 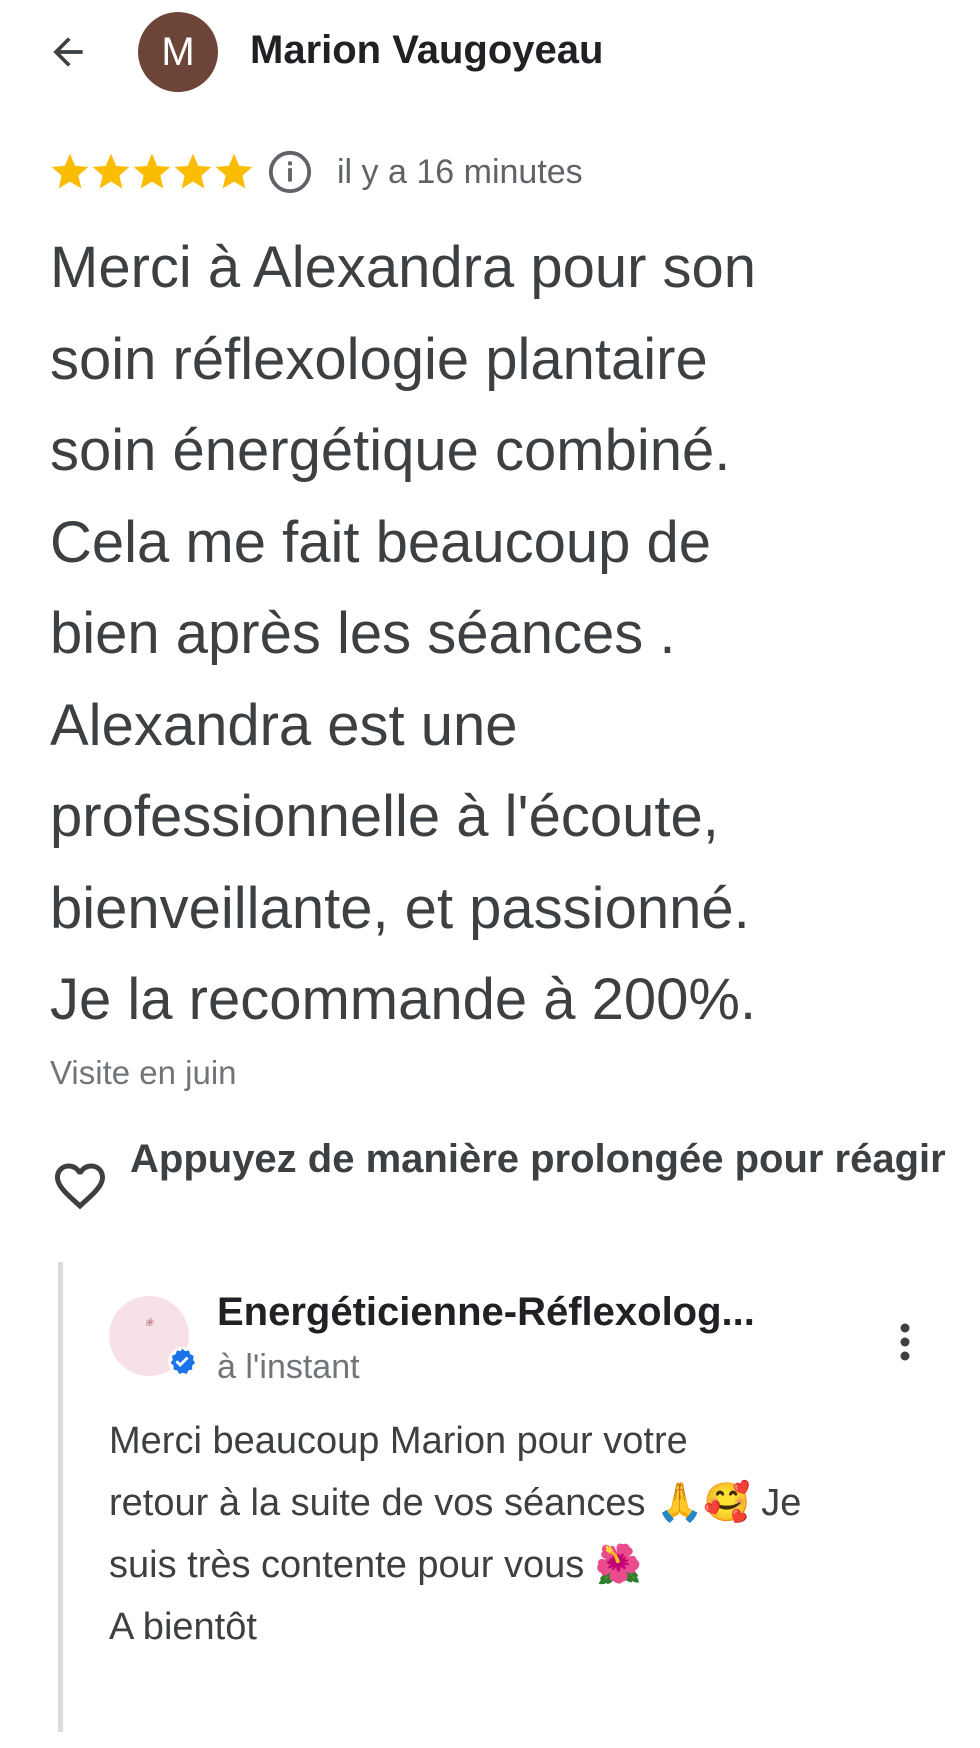 I want to click on owner-reply-time: à l'instant, so click(x=288, y=1367).